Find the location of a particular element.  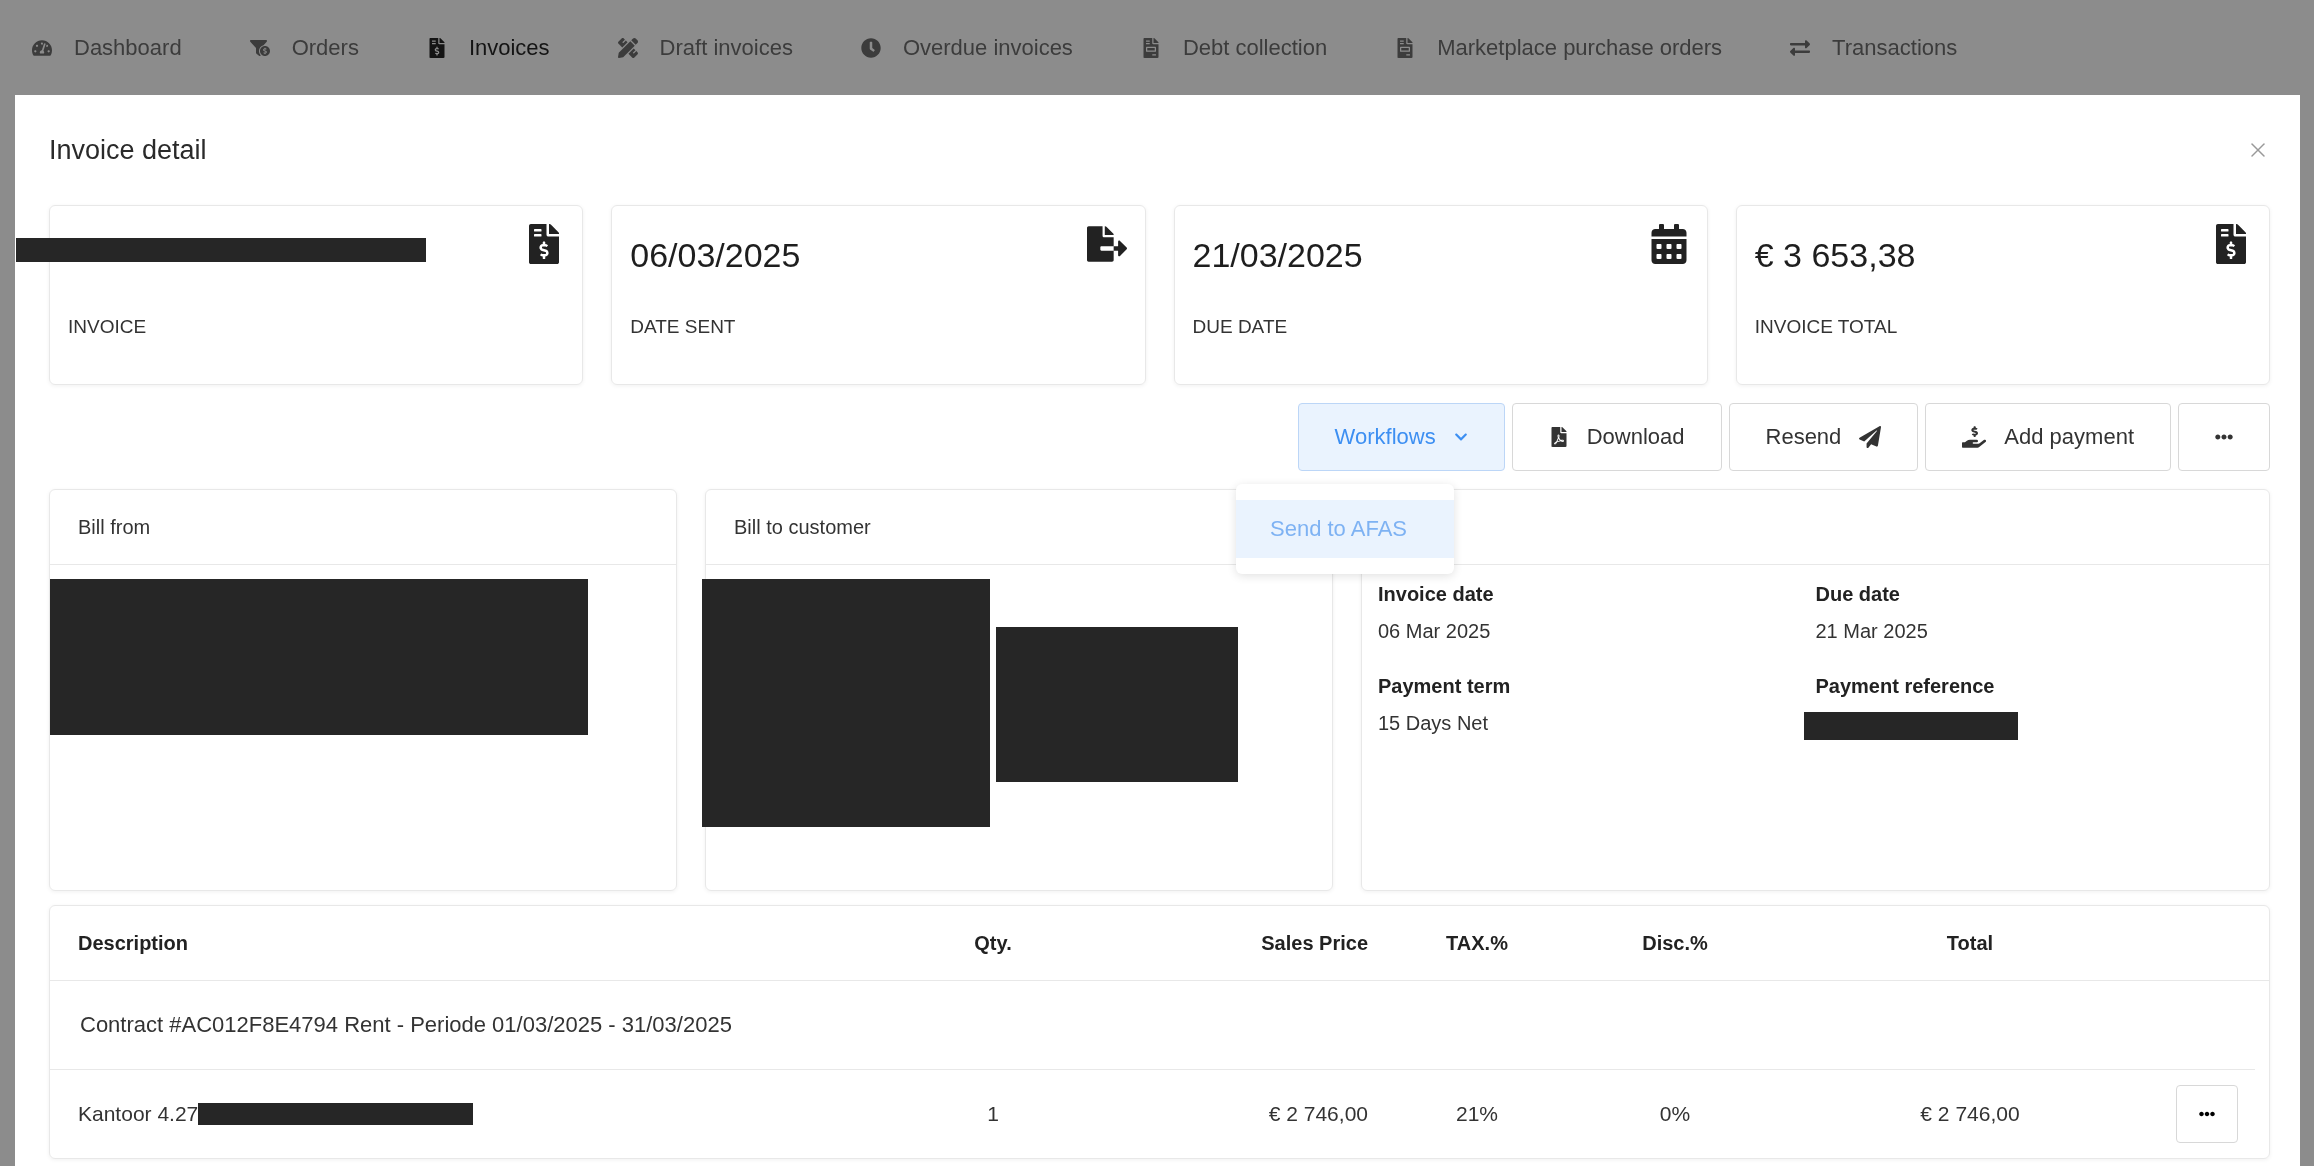

exchange-icon is located at coordinates (1800, 47).